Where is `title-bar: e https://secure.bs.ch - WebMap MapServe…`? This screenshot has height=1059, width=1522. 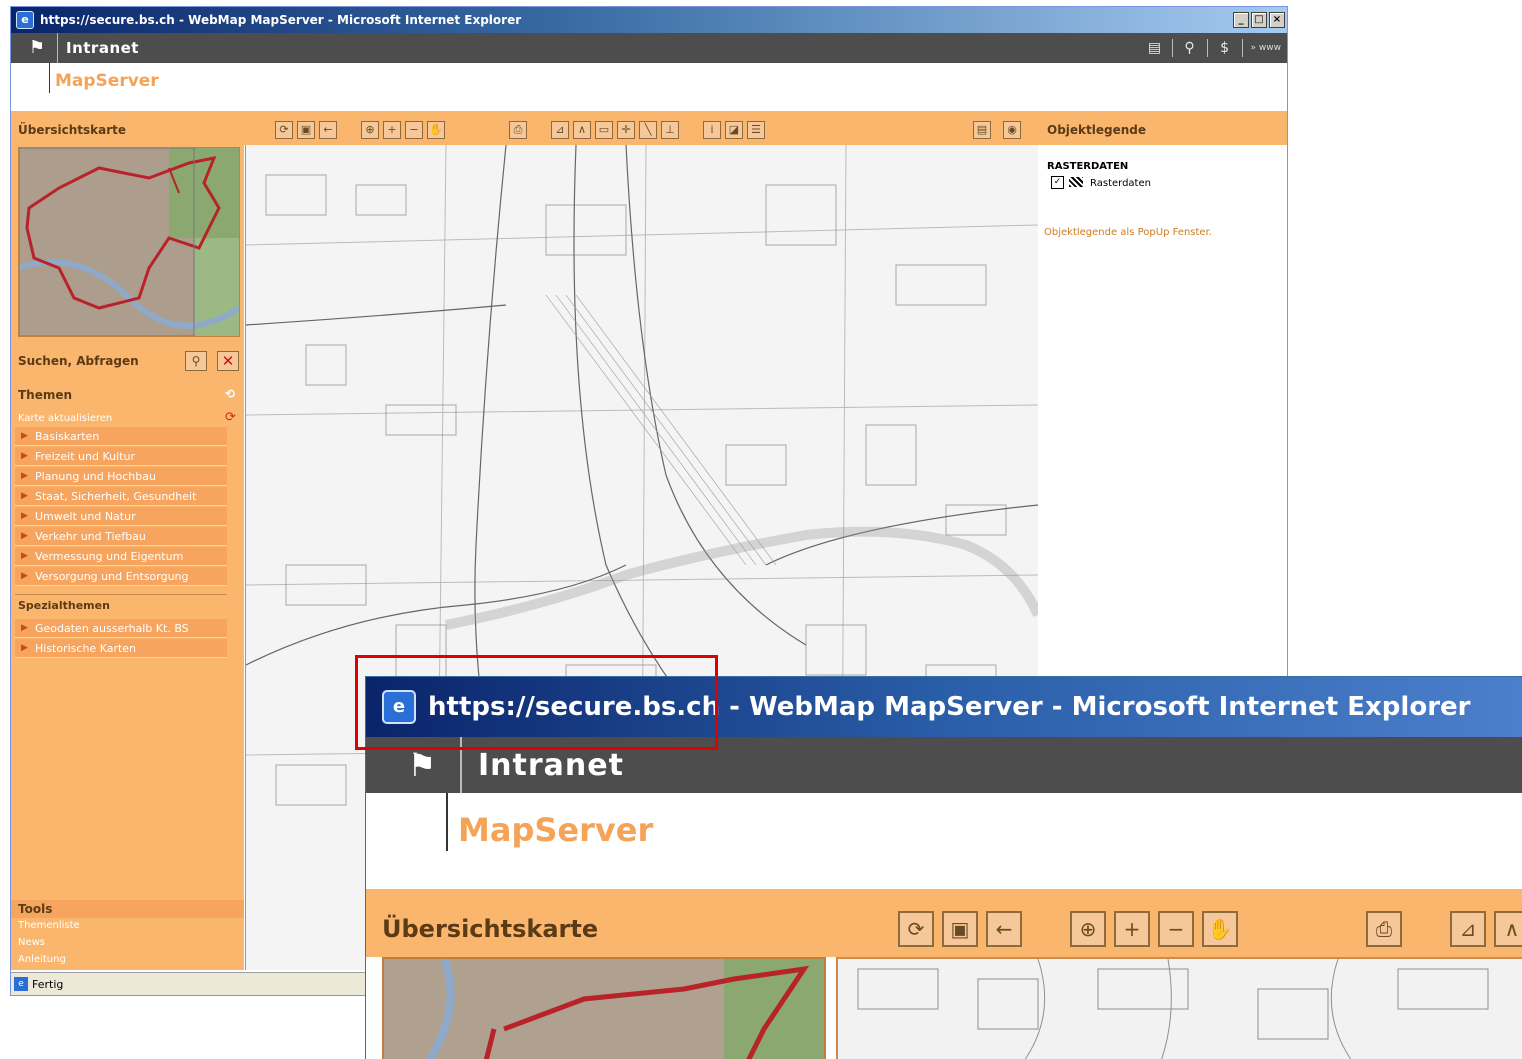
title-bar: e https://secure.bs.ch - WebMap MapServe… is located at coordinates (649, 20).